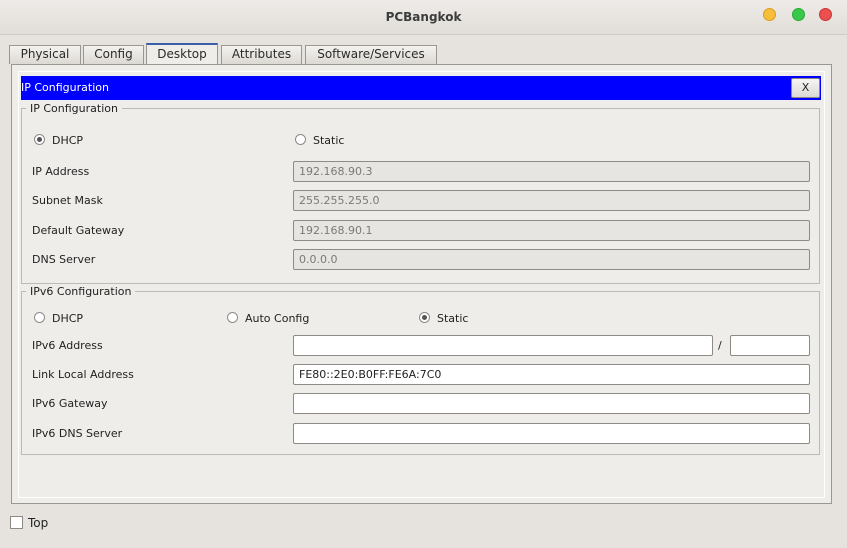  What do you see at coordinates (277, 318) in the screenshot?
I see `ipv6-auto-config-label: Auto Config` at bounding box center [277, 318].